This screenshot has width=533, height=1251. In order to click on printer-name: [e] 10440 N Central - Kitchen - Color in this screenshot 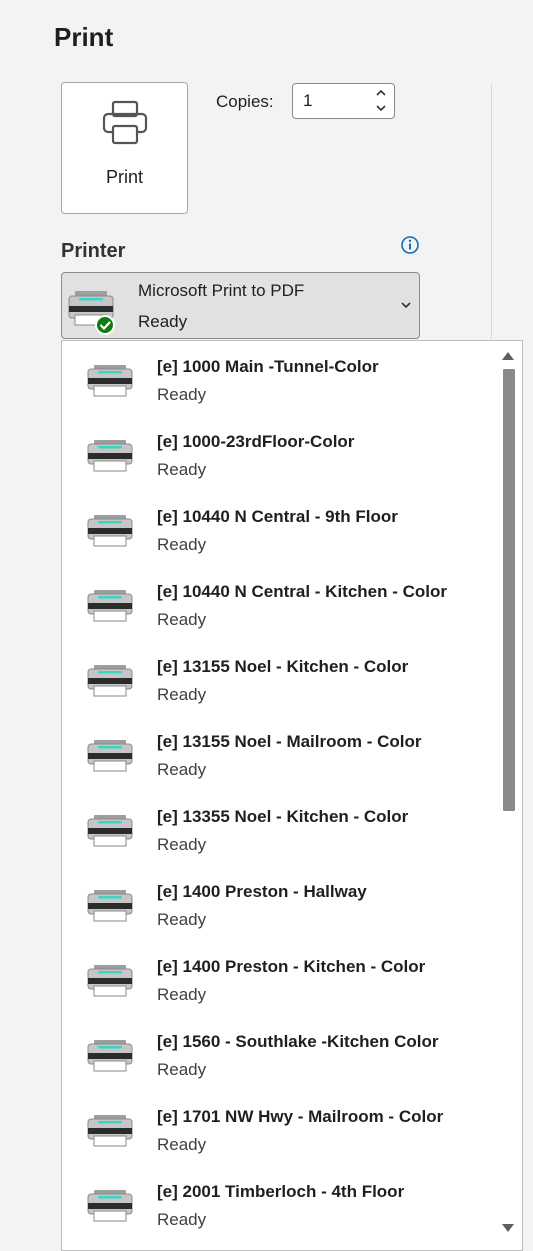, I will do `click(302, 591)`.